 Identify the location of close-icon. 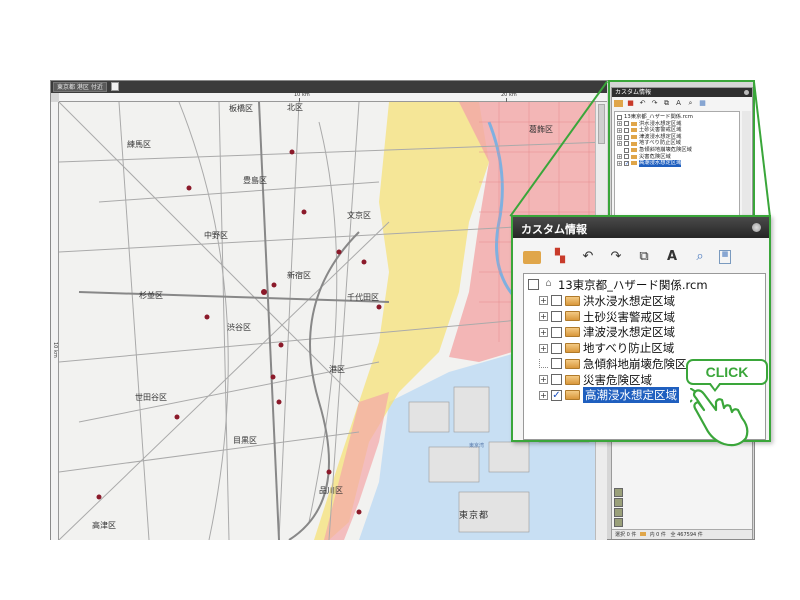
(756, 227).